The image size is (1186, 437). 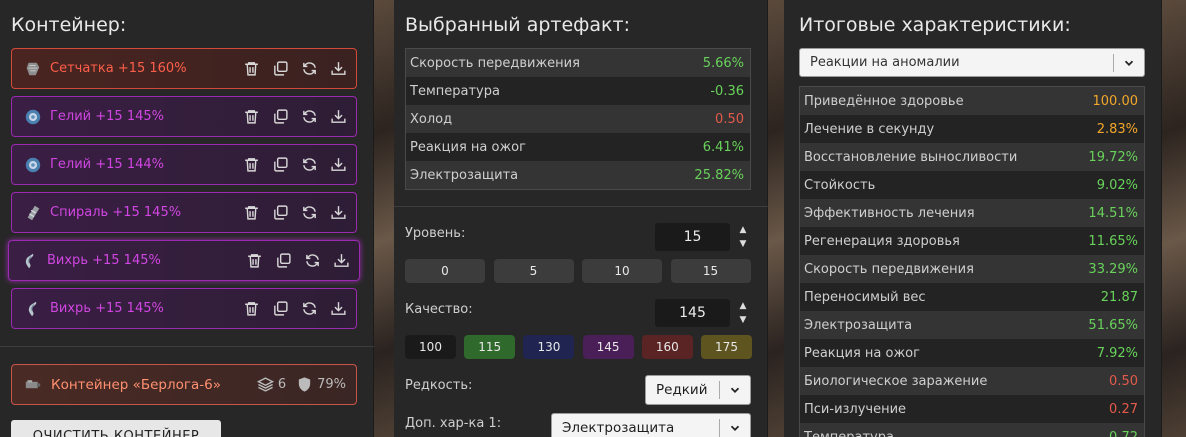 I want to click on stat-name: Эффективность лечения, so click(x=889, y=213).